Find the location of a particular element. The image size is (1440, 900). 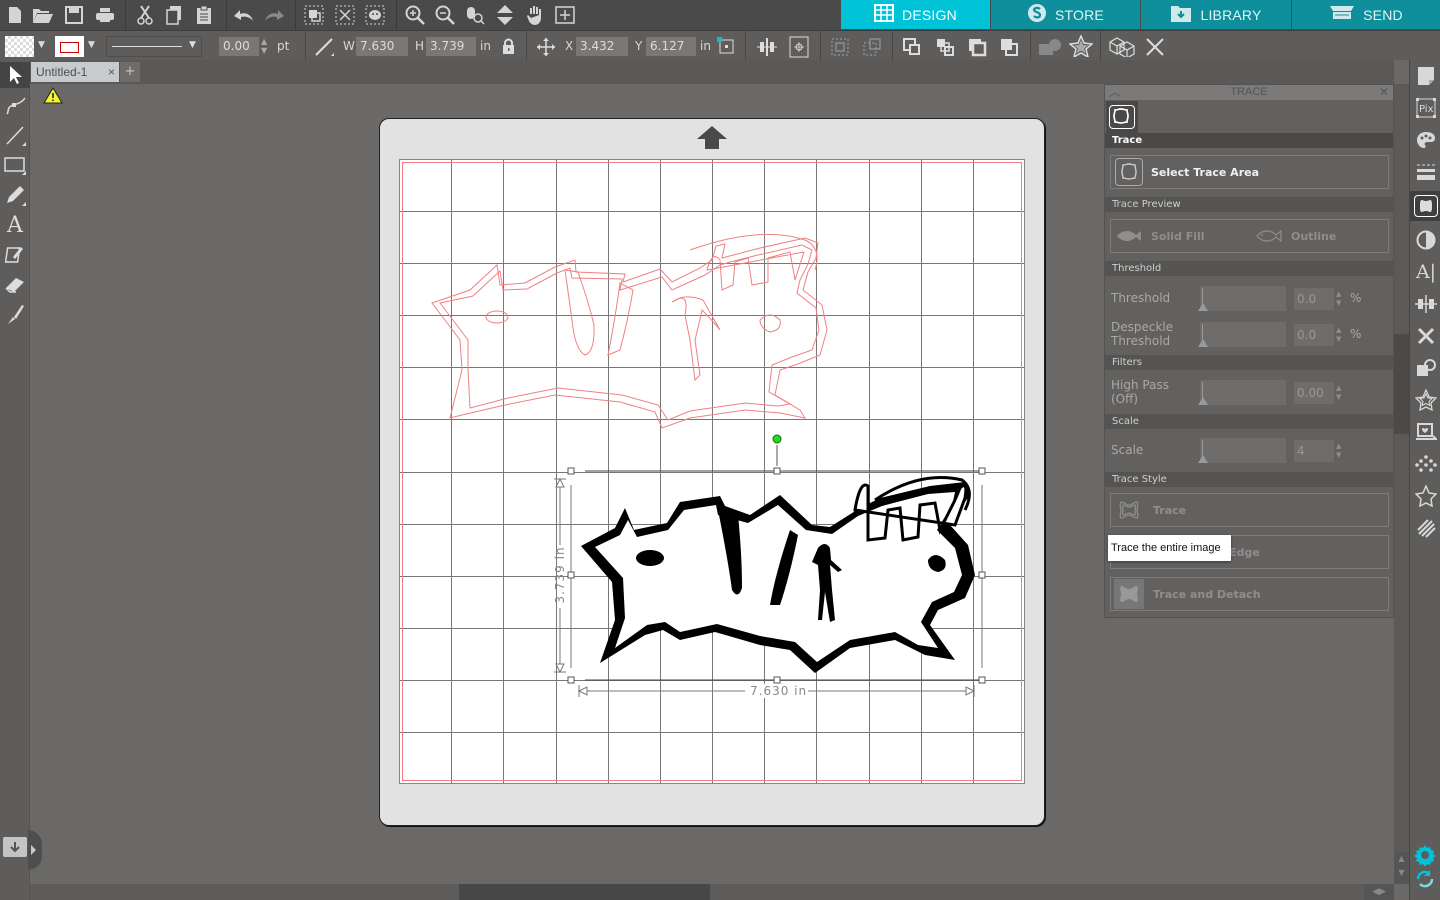

paste-icon is located at coordinates (204, 15).